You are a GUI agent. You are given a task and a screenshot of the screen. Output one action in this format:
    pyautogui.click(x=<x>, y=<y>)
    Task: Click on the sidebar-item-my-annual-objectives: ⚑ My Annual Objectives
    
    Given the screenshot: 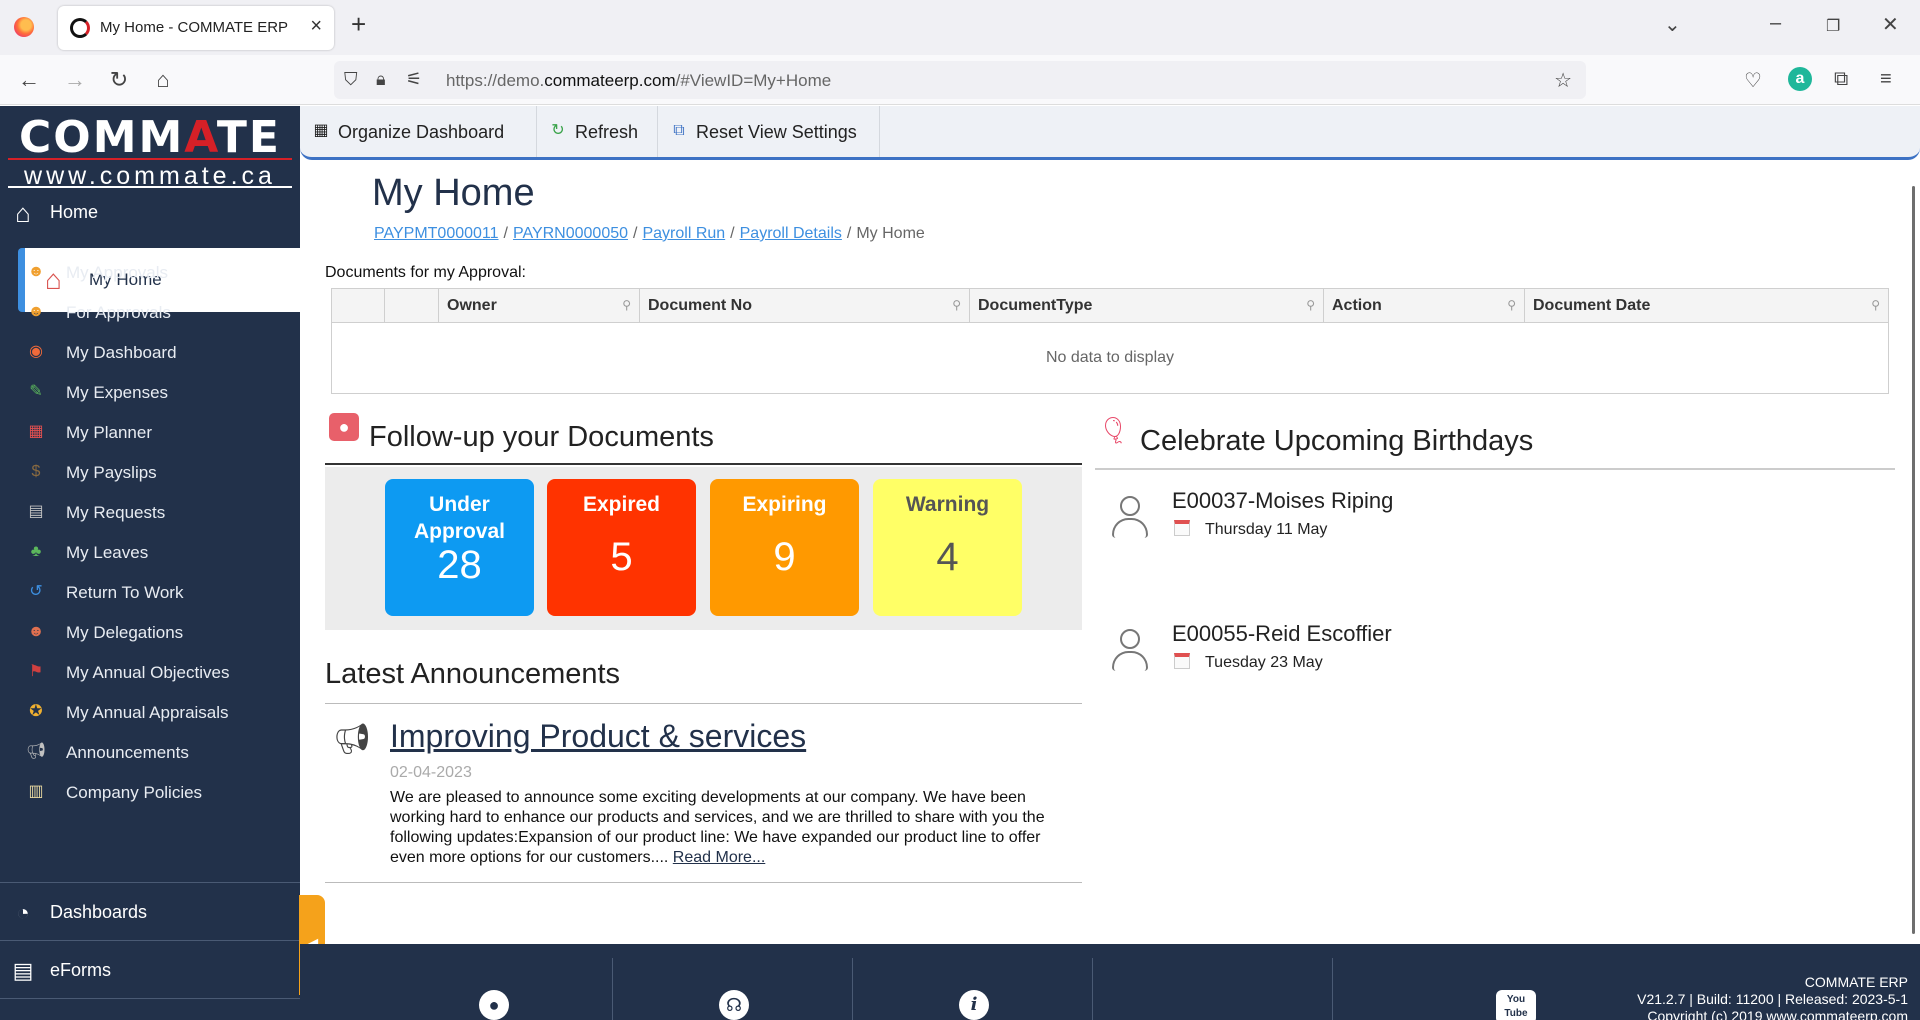 What is the action you would take?
    pyautogui.click(x=161, y=672)
    